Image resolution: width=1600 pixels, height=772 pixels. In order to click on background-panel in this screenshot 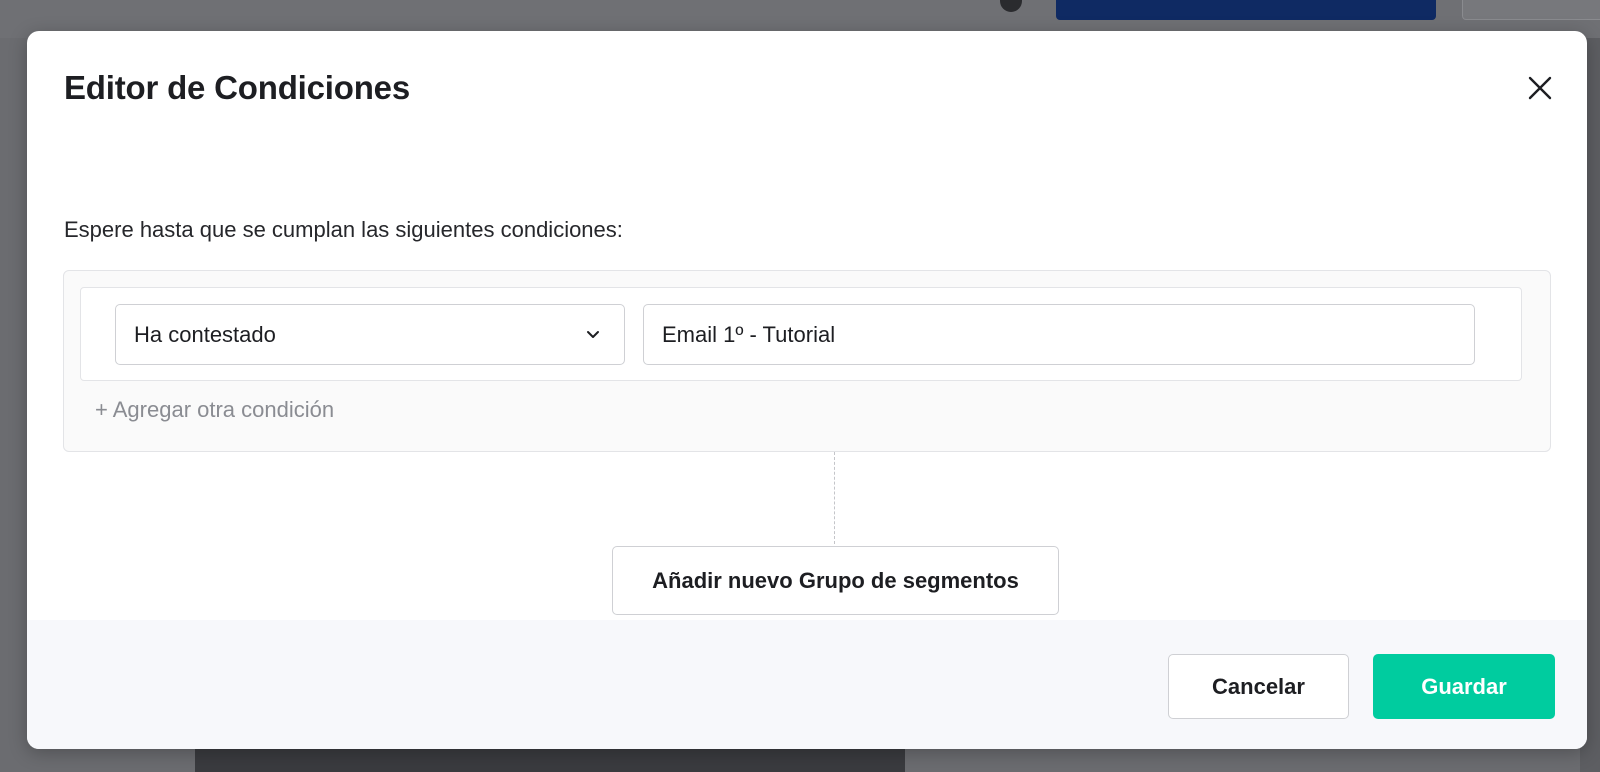, I will do `click(550, 758)`.